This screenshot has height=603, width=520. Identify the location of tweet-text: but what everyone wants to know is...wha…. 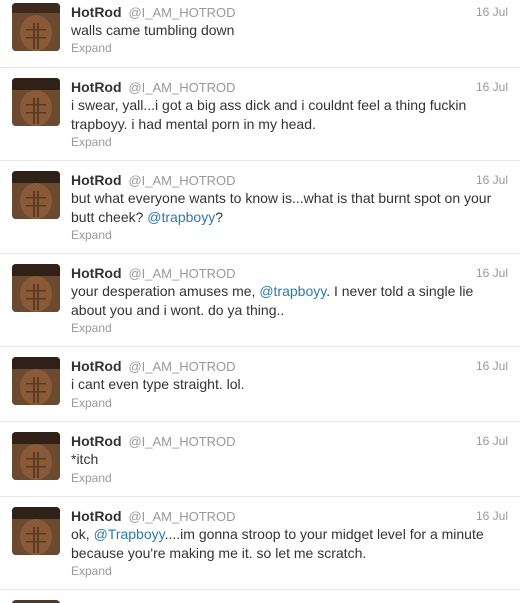
(289, 208).